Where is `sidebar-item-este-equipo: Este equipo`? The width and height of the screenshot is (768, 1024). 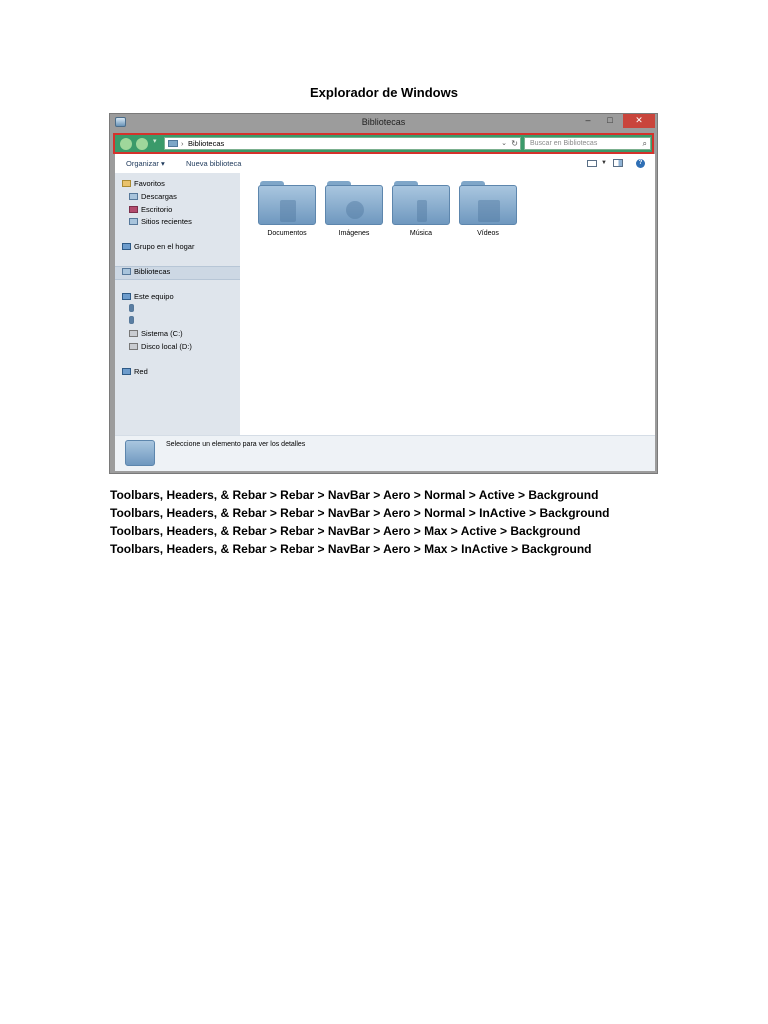 sidebar-item-este-equipo: Este equipo is located at coordinates (148, 296).